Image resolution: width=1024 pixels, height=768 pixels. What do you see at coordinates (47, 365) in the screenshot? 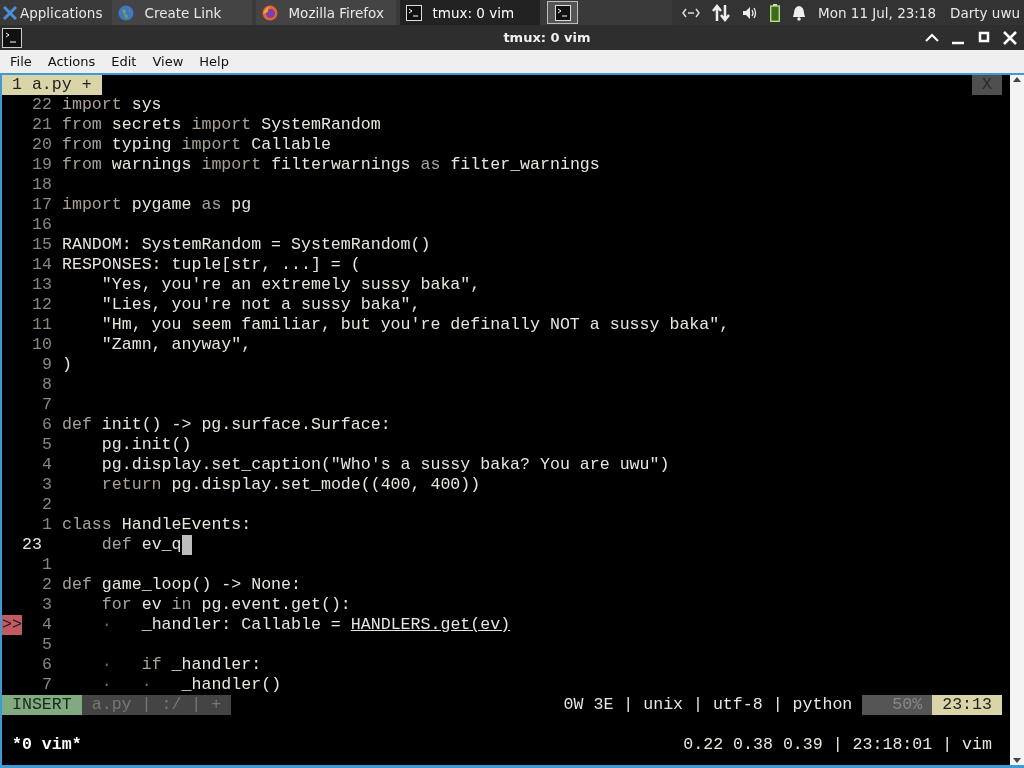
I see `line-number: 9` at bounding box center [47, 365].